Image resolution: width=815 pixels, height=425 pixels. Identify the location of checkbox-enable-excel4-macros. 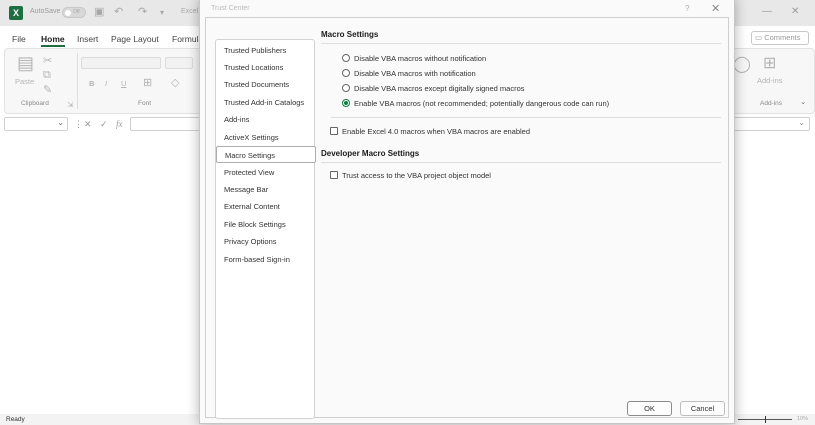
(334, 131).